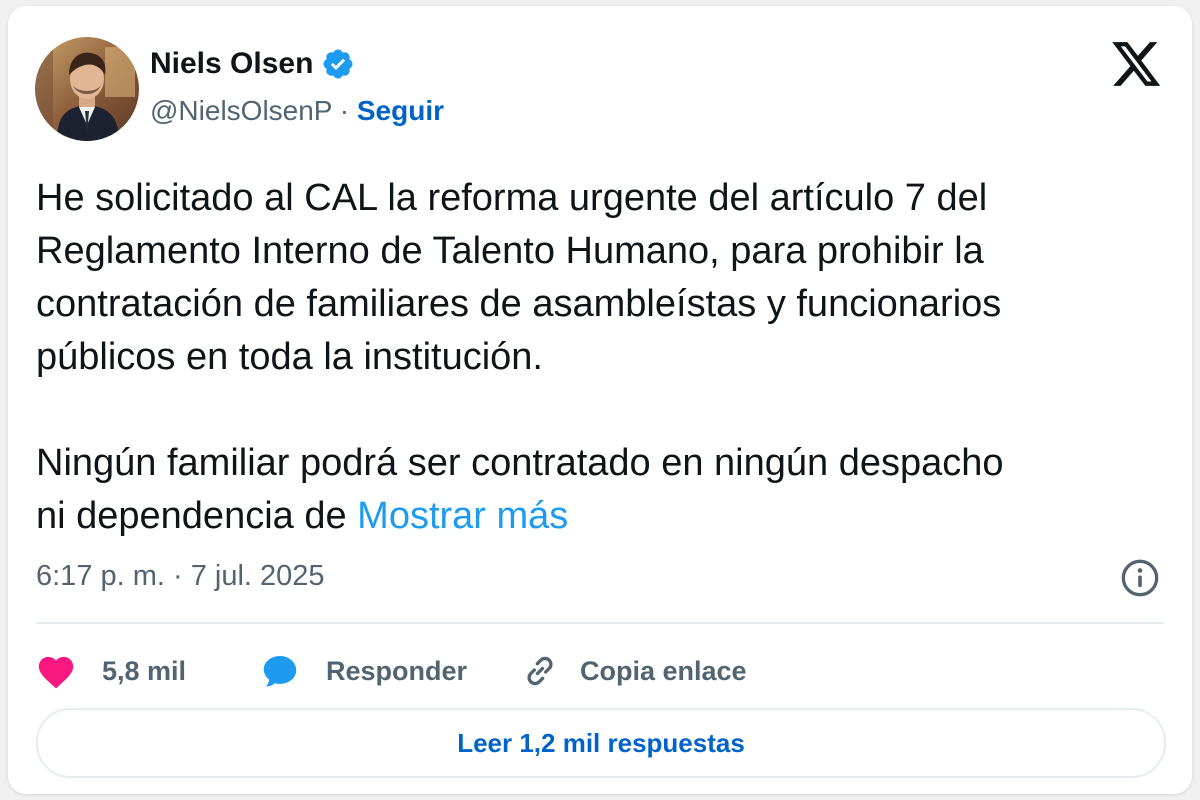 The image size is (1200, 800). I want to click on read-replies-label: Leer 1,2 mil respuestas, so click(601, 742).